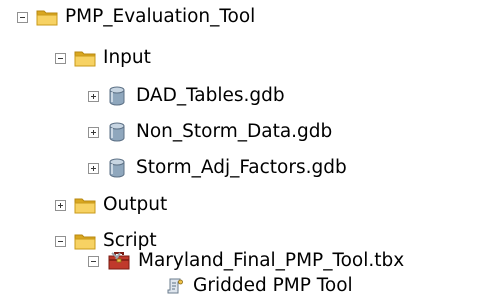 This screenshot has height=304, width=479. I want to click on script-tool-icon, so click(175, 286).